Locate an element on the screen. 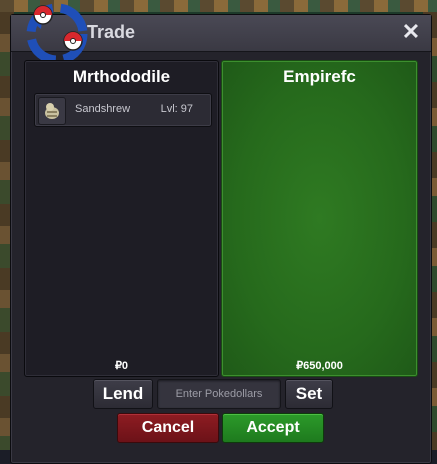 Image resolution: width=437 pixels, height=464 pixels. pokemon-sprite-icon is located at coordinates (52, 111).